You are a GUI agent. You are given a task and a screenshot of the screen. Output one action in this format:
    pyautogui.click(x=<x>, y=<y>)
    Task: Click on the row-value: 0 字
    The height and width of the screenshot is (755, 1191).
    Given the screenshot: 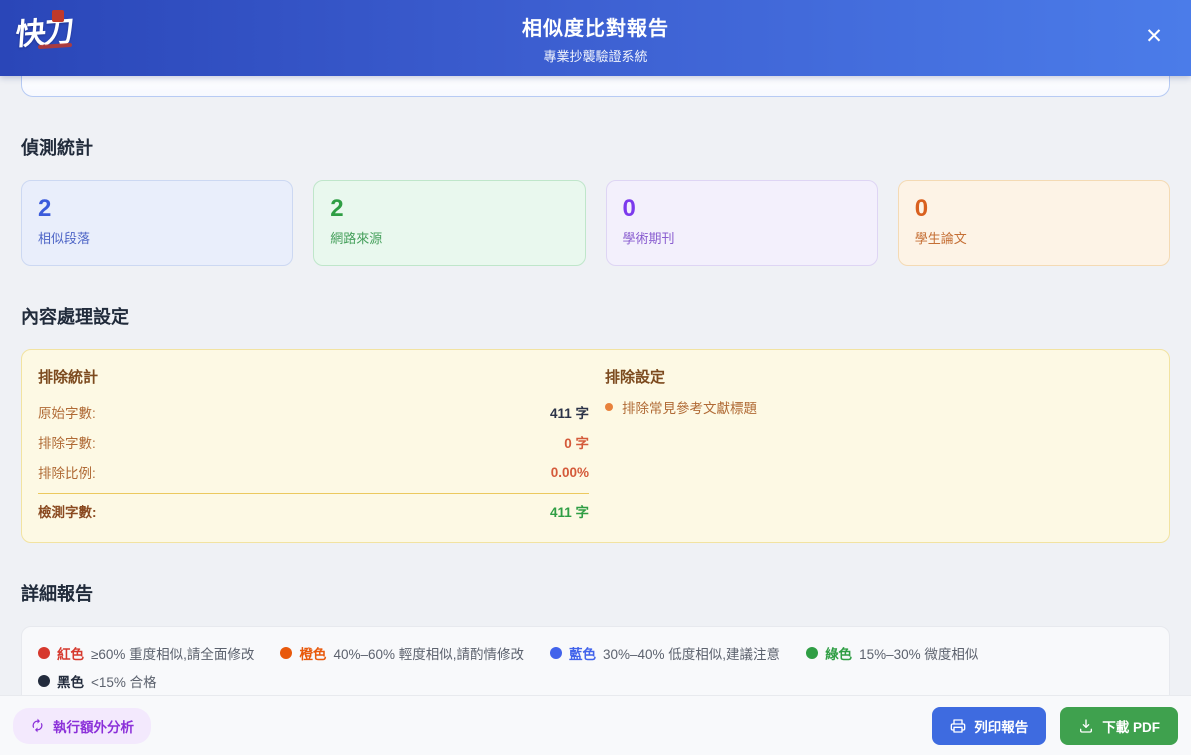 What is the action you would take?
    pyautogui.click(x=576, y=443)
    